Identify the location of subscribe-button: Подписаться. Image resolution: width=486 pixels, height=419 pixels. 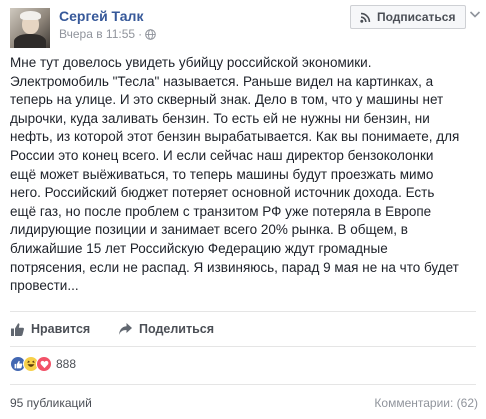
(408, 17).